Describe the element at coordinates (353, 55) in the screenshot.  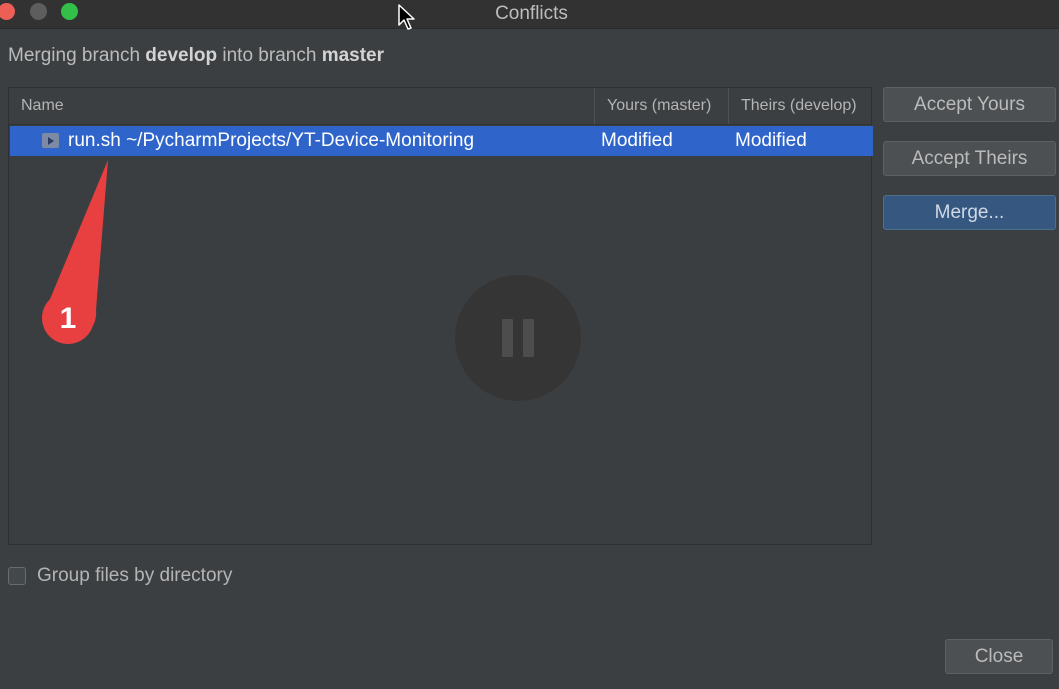
I see `target-branch-name: master` at that location.